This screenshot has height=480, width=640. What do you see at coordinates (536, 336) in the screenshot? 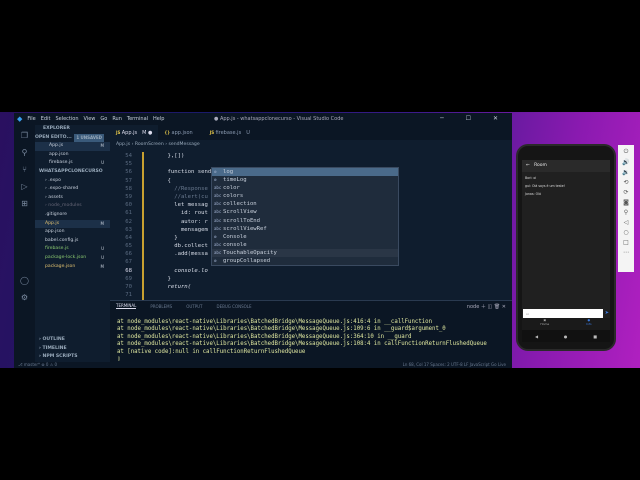
I see `back-icon: ◀` at bounding box center [536, 336].